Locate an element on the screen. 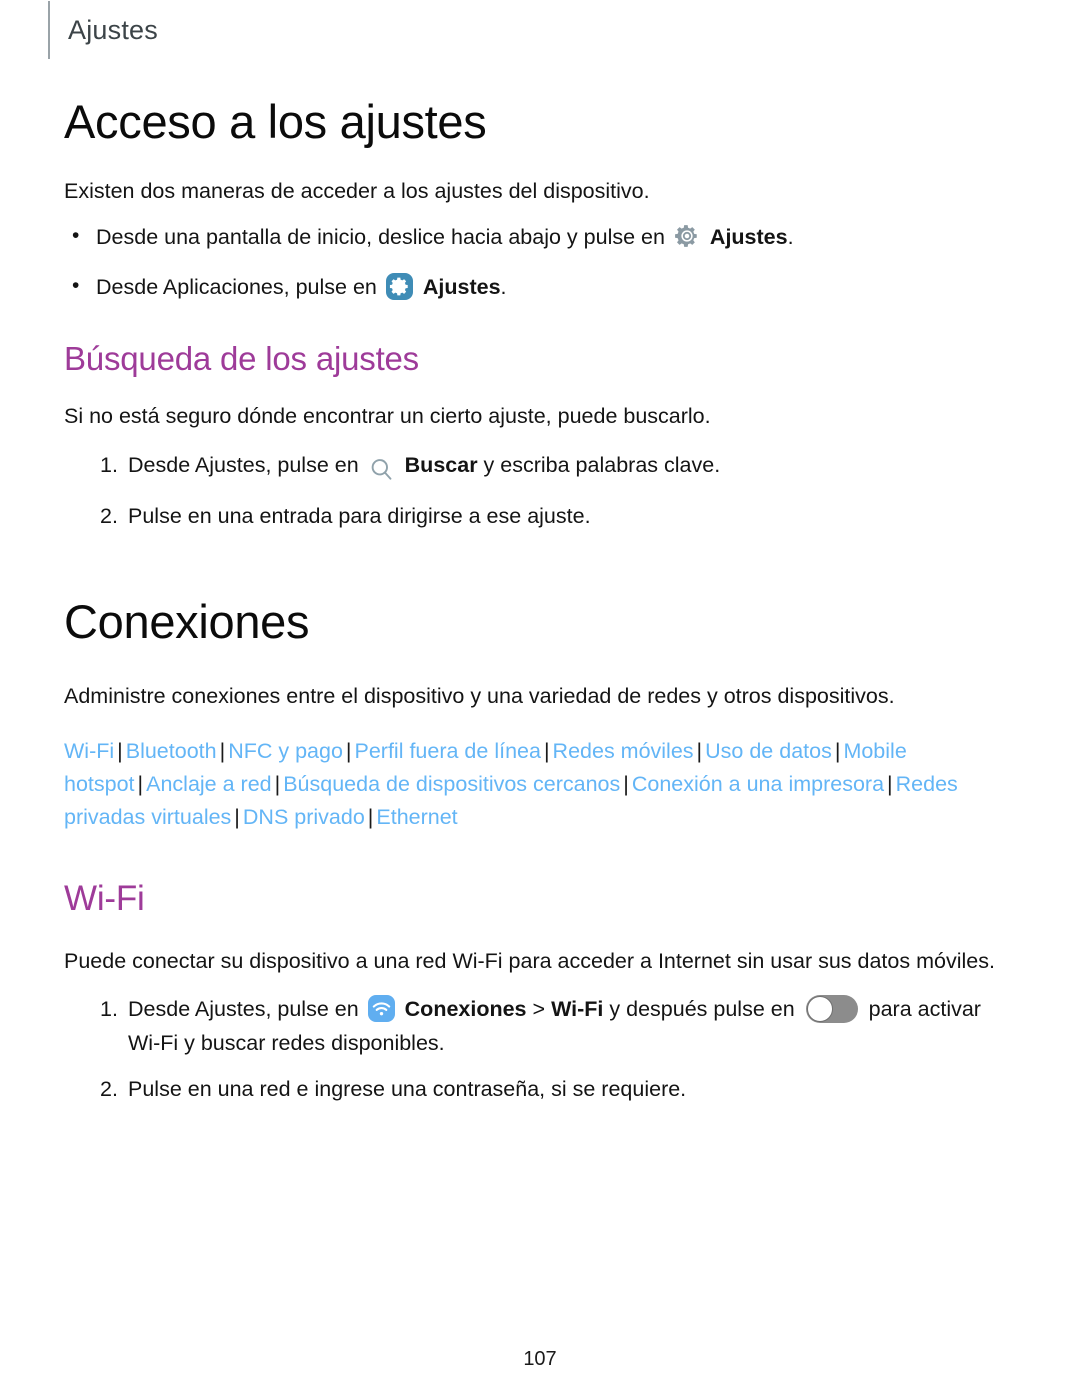  link-dns-privado: DNS privado is located at coordinates (304, 817).